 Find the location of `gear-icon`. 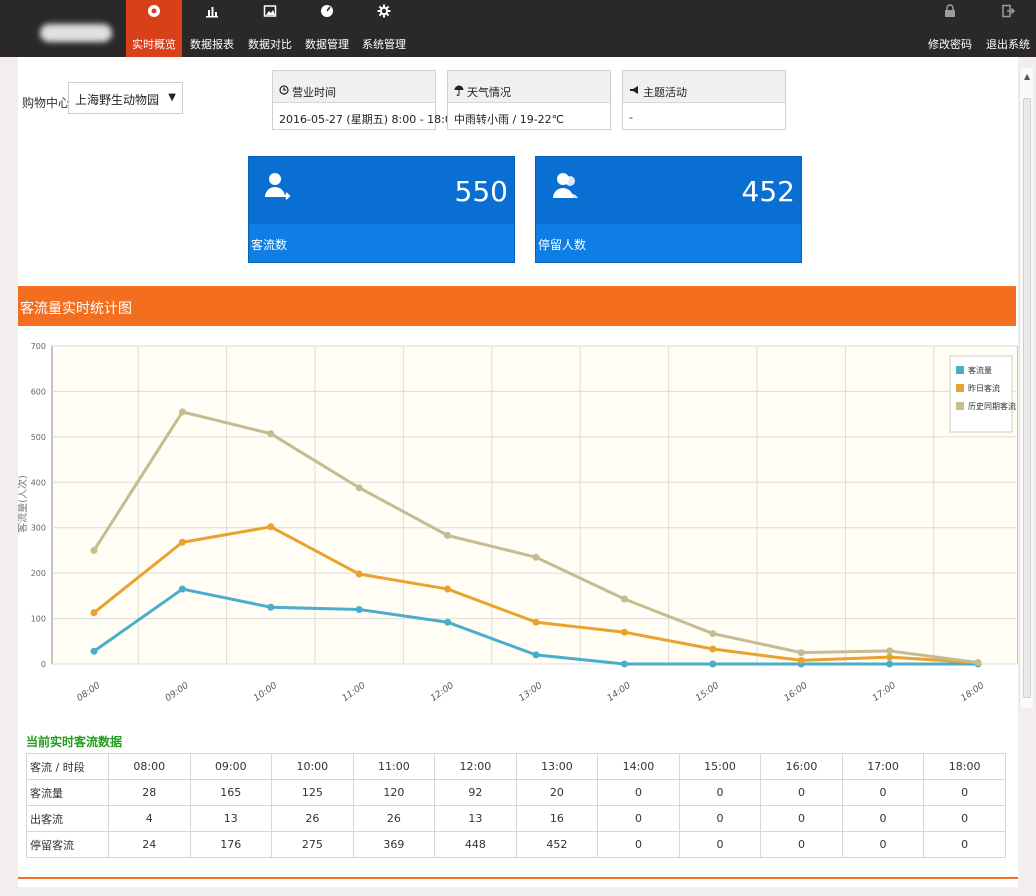

gear-icon is located at coordinates (384, 12).